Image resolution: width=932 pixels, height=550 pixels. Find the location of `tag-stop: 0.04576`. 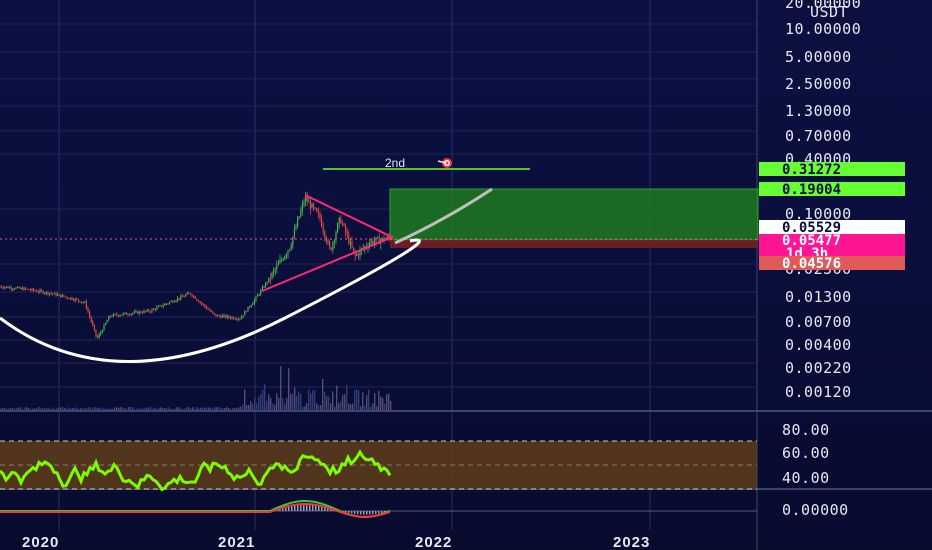

tag-stop: 0.04576 is located at coordinates (832, 264).